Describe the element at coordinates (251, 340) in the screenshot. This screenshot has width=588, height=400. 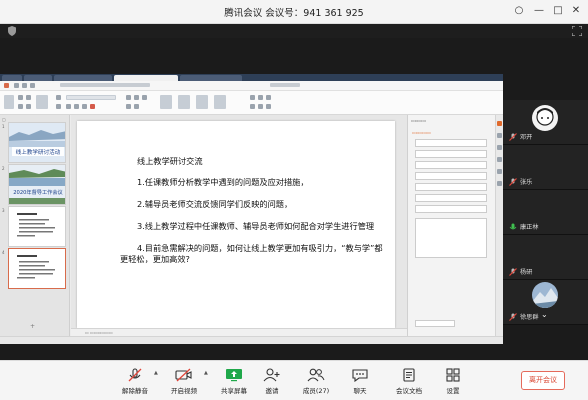
I see `wps-status-bar` at that location.